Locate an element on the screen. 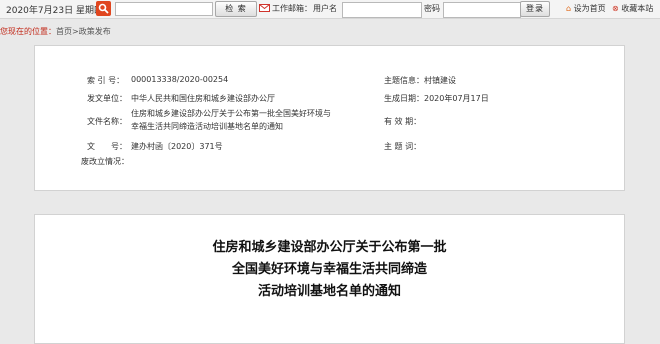  topic-value: 村镇建设 is located at coordinates (440, 80).